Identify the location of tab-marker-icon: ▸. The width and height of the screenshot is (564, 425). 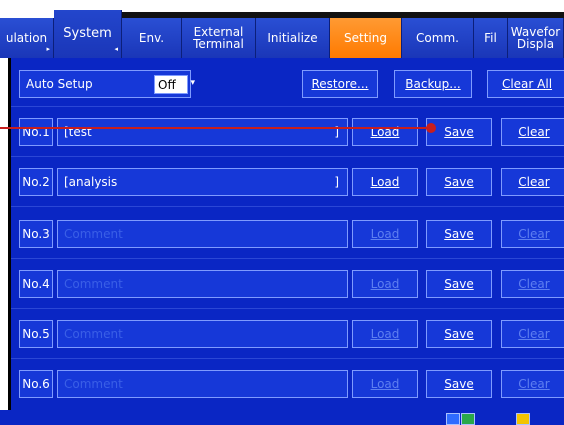
(48, 49).